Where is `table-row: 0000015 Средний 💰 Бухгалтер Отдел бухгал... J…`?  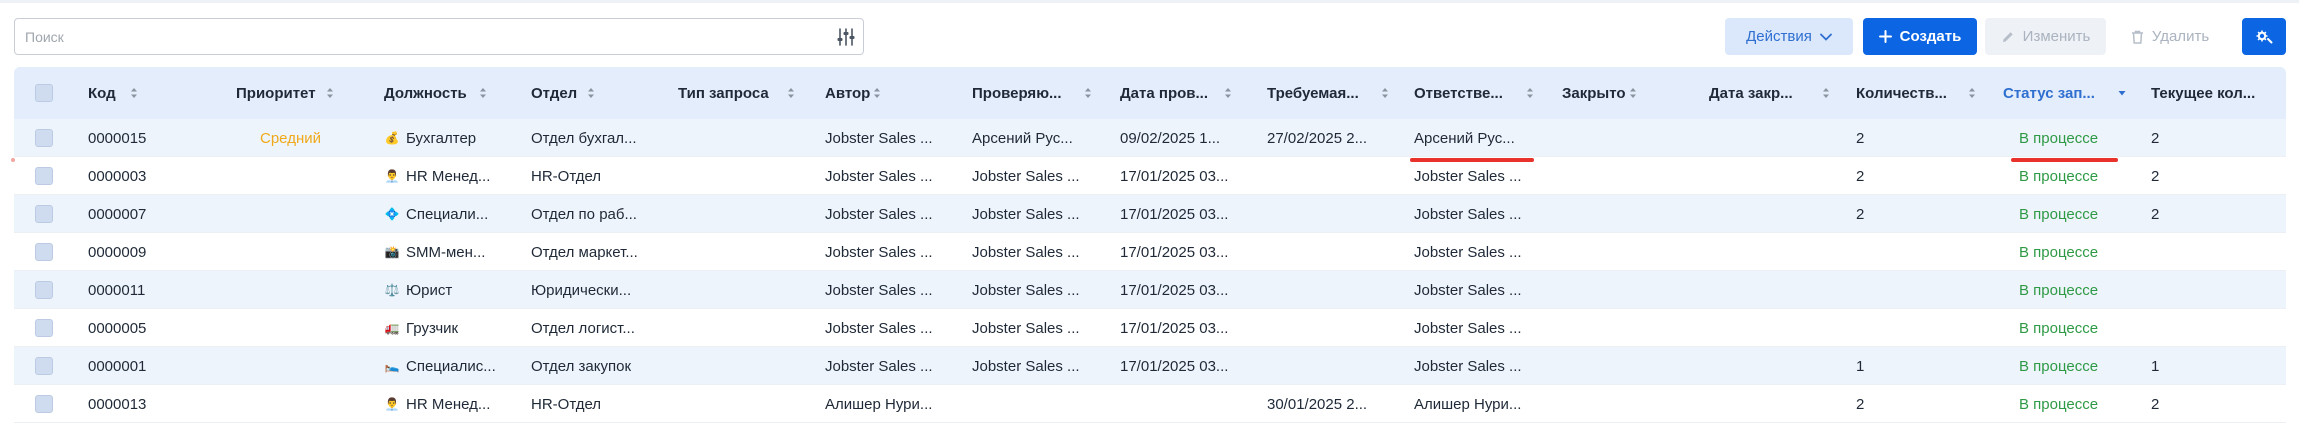 table-row: 0000015 Средний 💰 Бухгалтер Отдел бухгал... J… is located at coordinates (1150, 138).